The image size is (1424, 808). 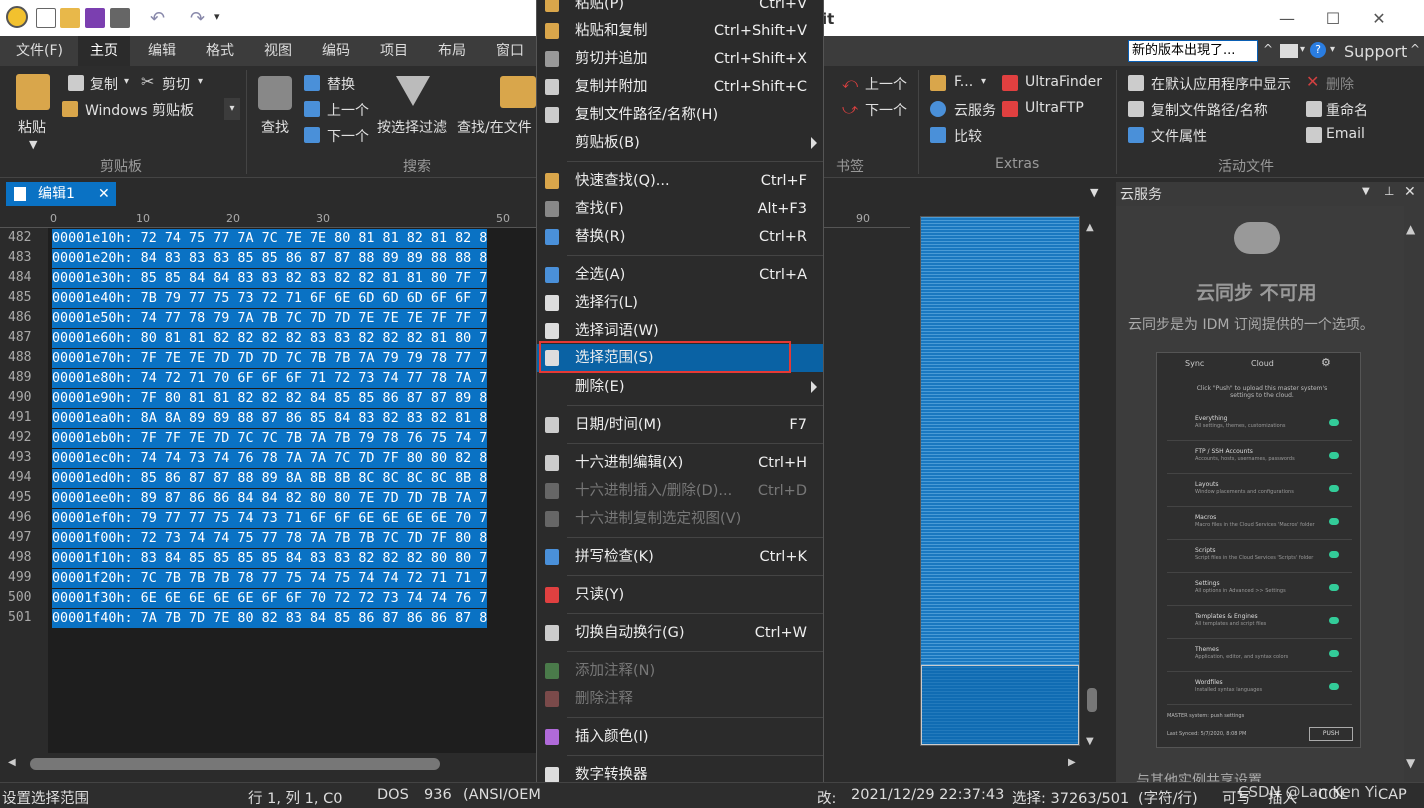 I want to click on delete-file-button: 删除, so click(x=1340, y=84).